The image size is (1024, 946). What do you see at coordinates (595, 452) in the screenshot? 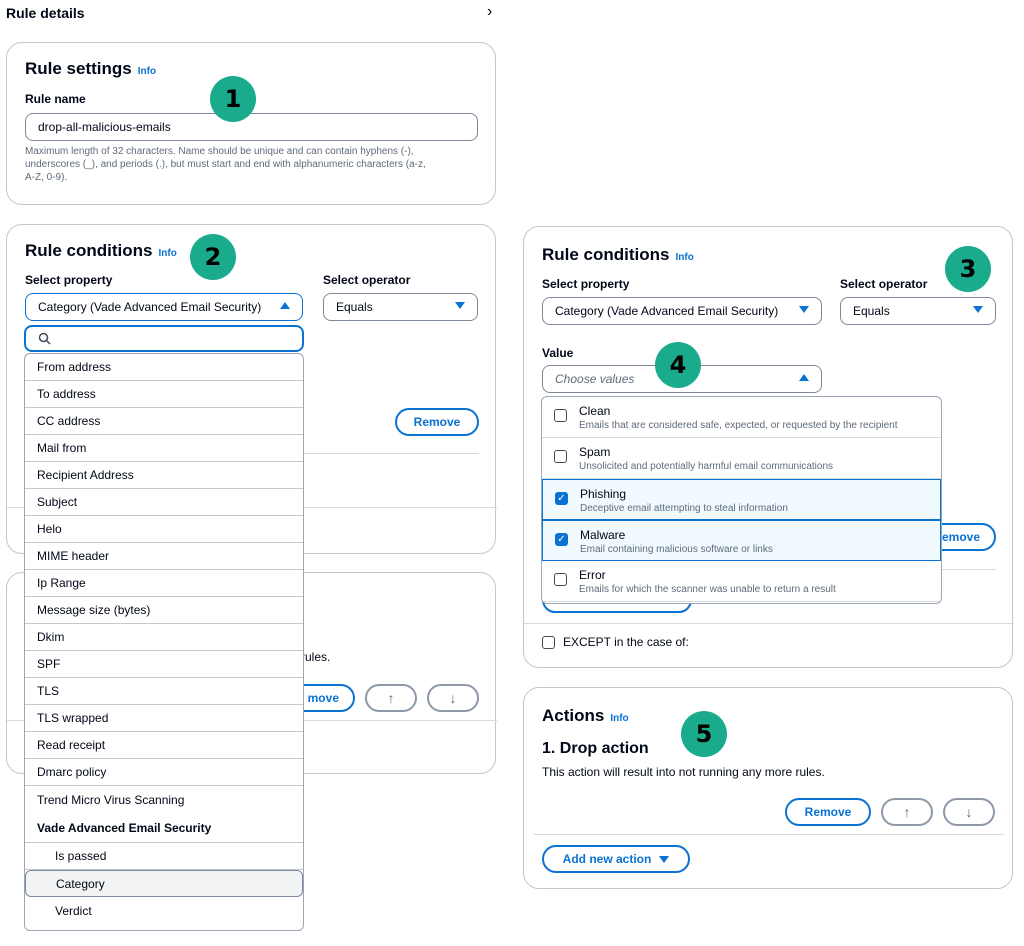
I see `value-option-title: Spam` at bounding box center [595, 452].